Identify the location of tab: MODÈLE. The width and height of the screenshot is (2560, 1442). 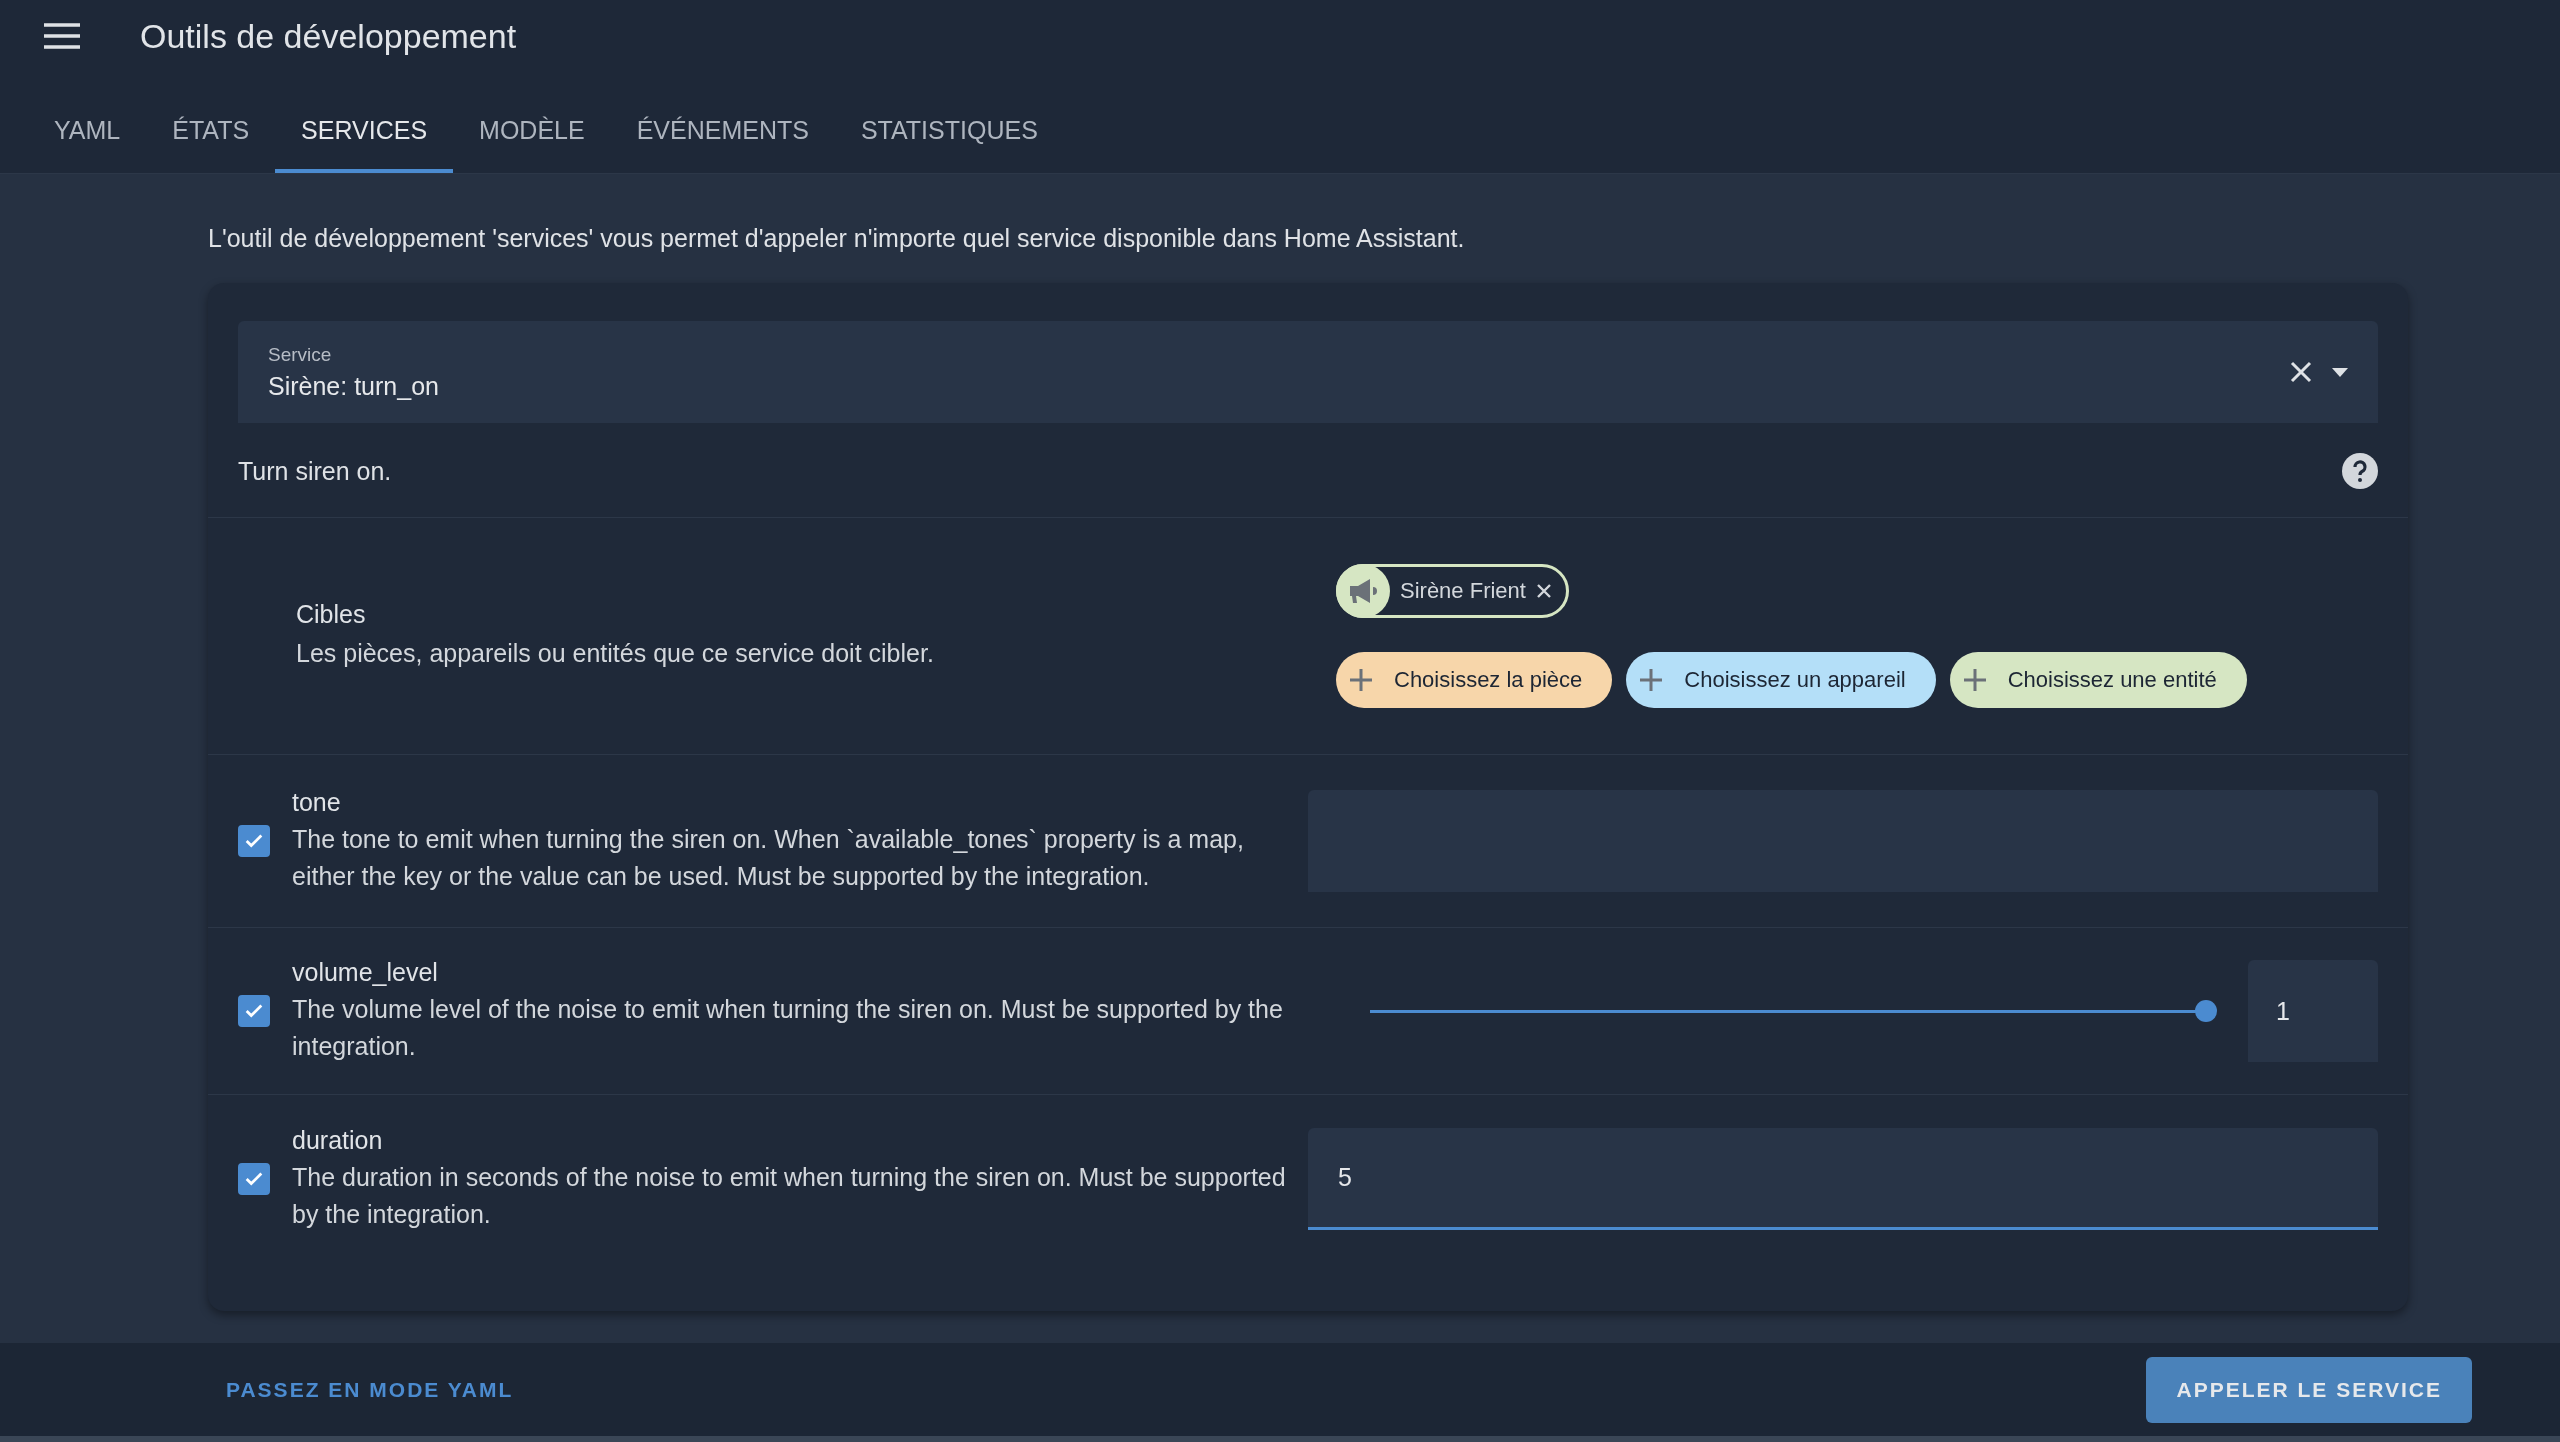
(532, 136).